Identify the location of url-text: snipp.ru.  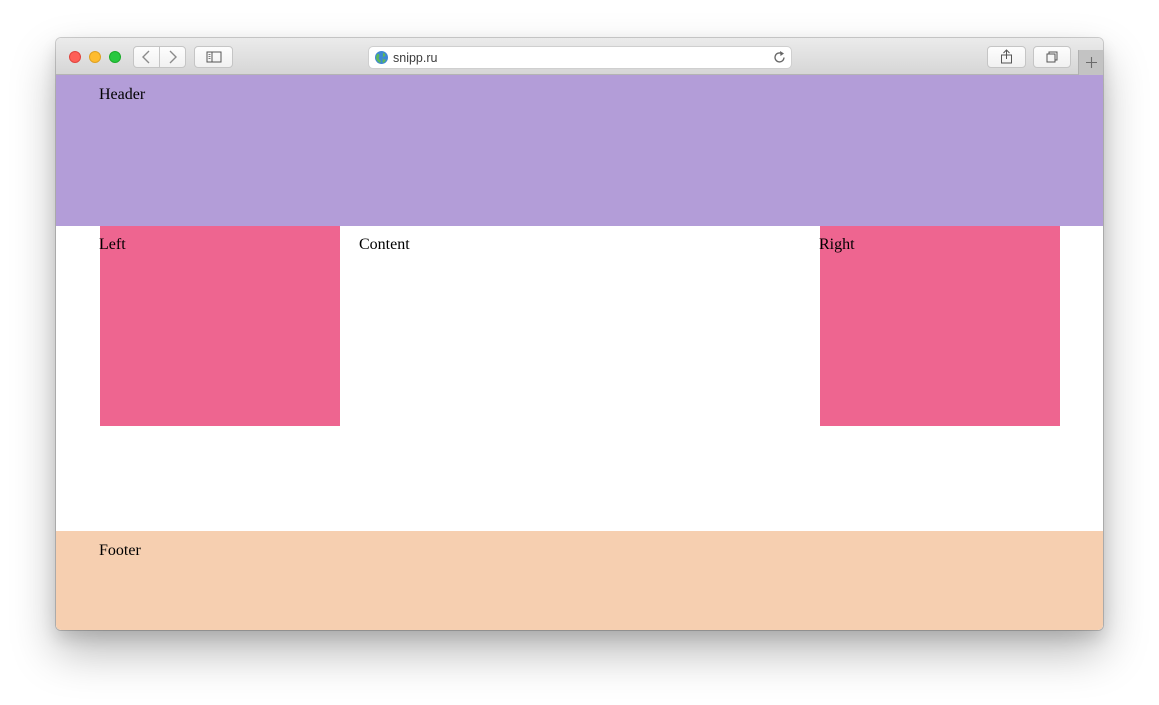
(415, 58).